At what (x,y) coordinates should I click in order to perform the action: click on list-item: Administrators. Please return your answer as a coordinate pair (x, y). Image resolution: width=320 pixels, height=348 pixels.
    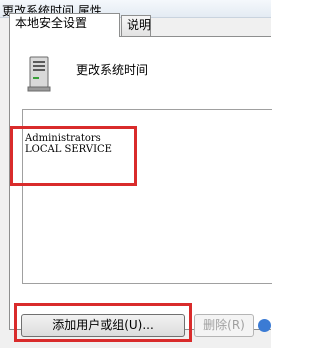
    Looking at the image, I should click on (67, 138).